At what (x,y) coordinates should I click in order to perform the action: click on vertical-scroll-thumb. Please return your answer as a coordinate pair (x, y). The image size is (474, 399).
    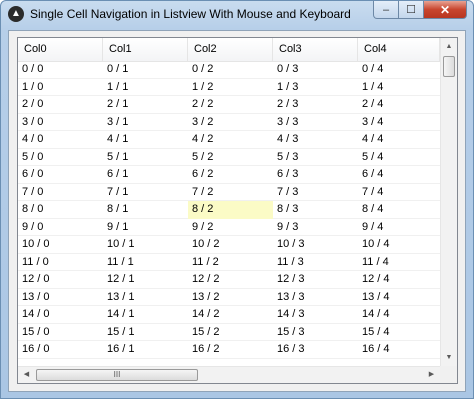
    Looking at the image, I should click on (449, 66).